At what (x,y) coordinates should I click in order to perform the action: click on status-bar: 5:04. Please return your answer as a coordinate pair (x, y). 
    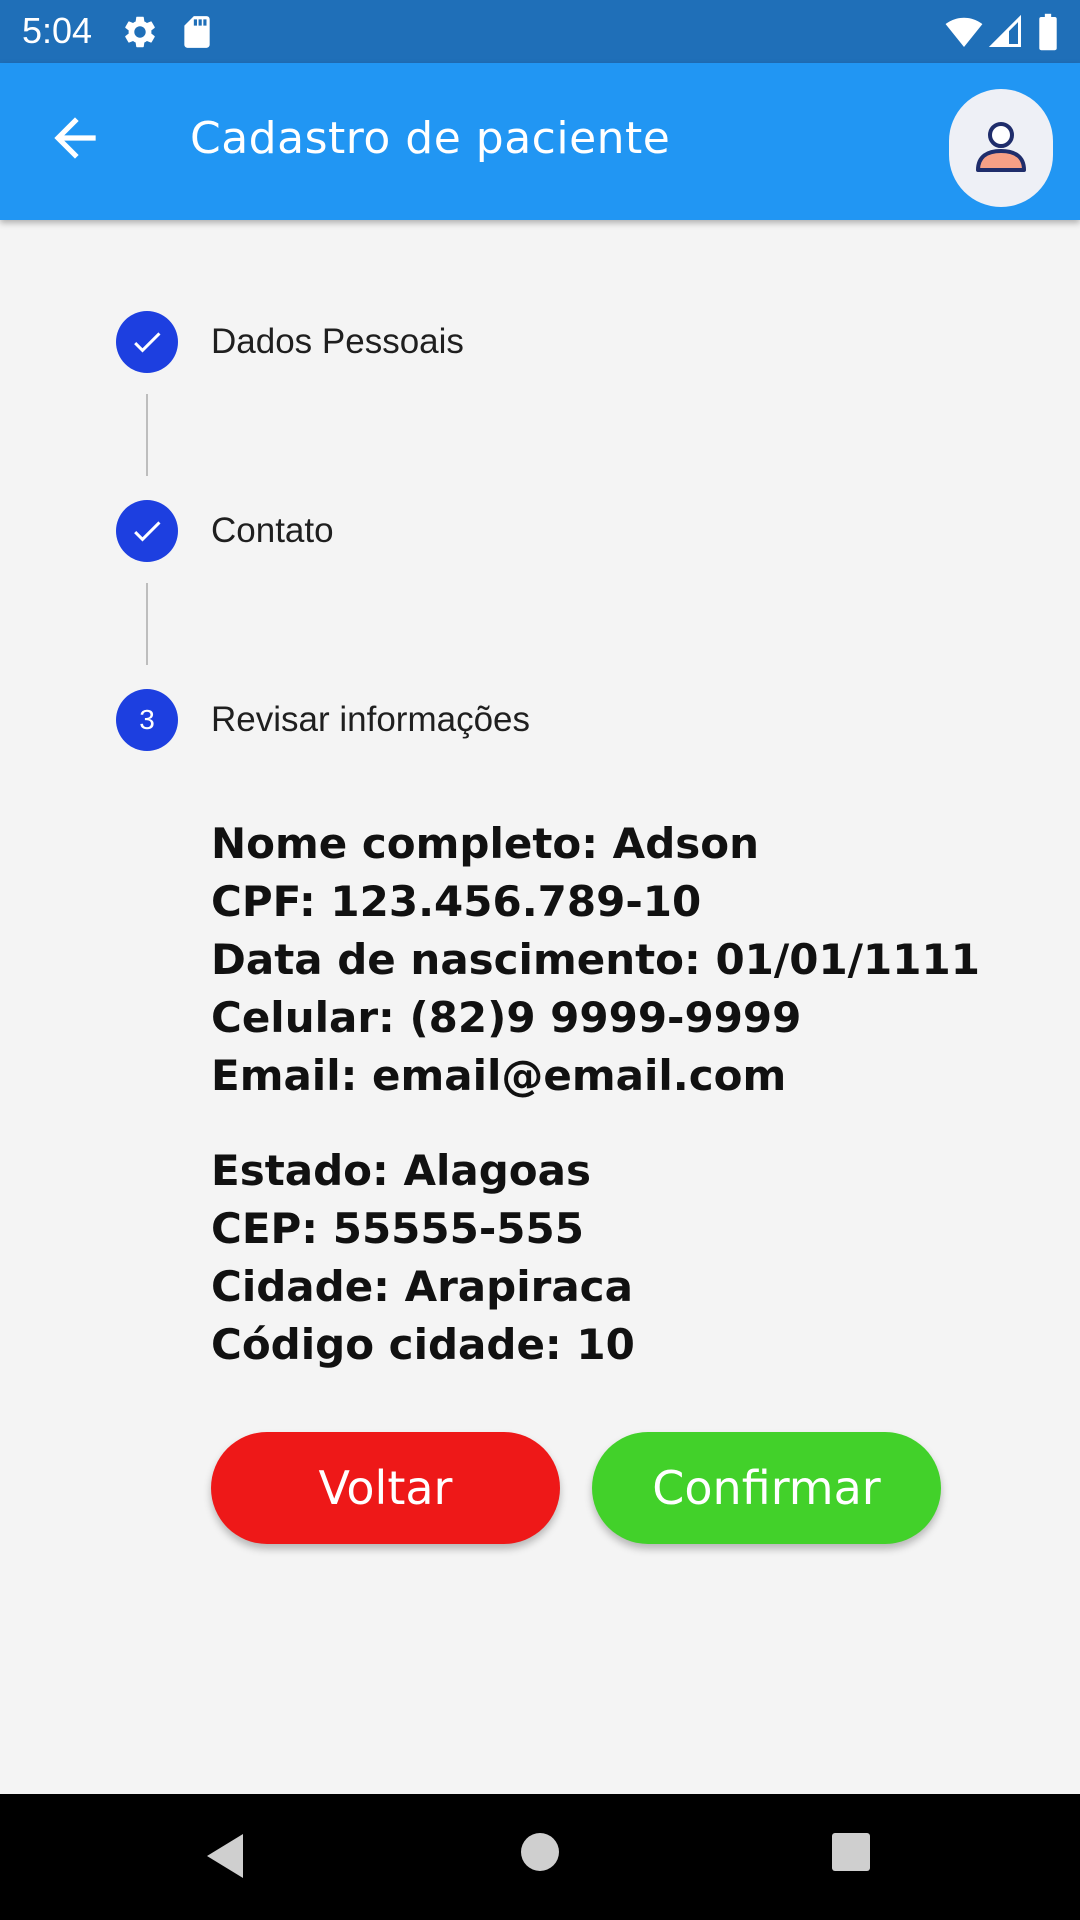
    Looking at the image, I should click on (540, 31).